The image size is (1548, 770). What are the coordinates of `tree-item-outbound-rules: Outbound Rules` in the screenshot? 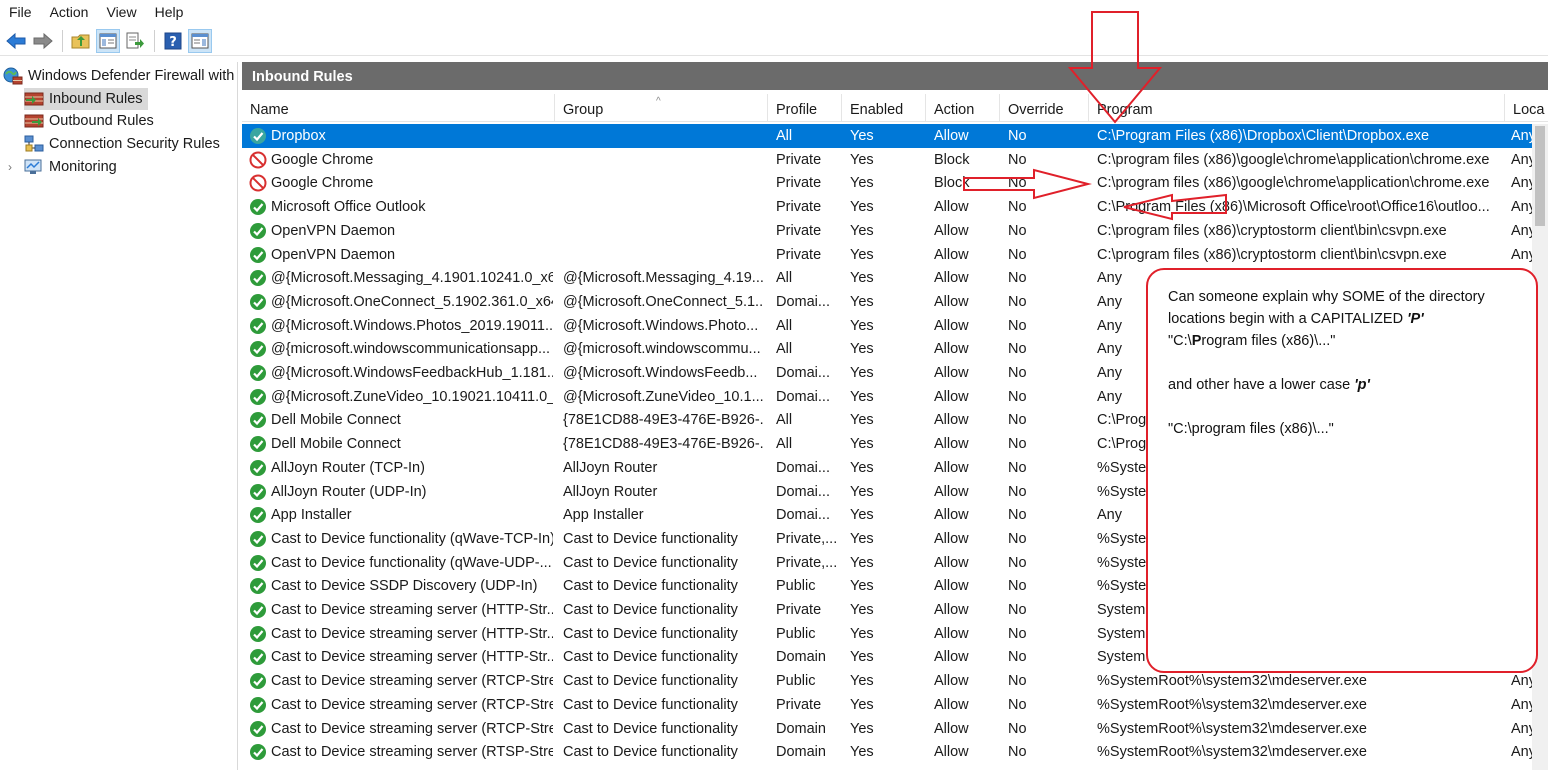 It's located at (89, 121).